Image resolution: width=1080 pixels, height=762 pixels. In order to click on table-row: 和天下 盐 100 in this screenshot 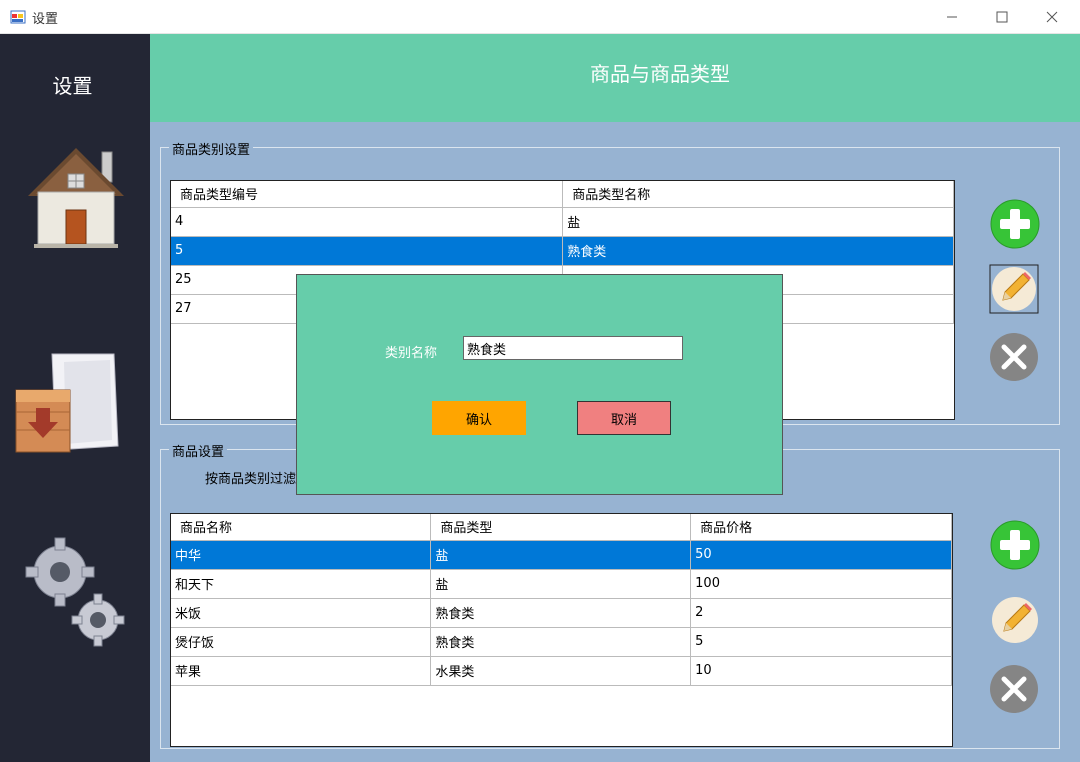, I will do `click(561, 584)`.